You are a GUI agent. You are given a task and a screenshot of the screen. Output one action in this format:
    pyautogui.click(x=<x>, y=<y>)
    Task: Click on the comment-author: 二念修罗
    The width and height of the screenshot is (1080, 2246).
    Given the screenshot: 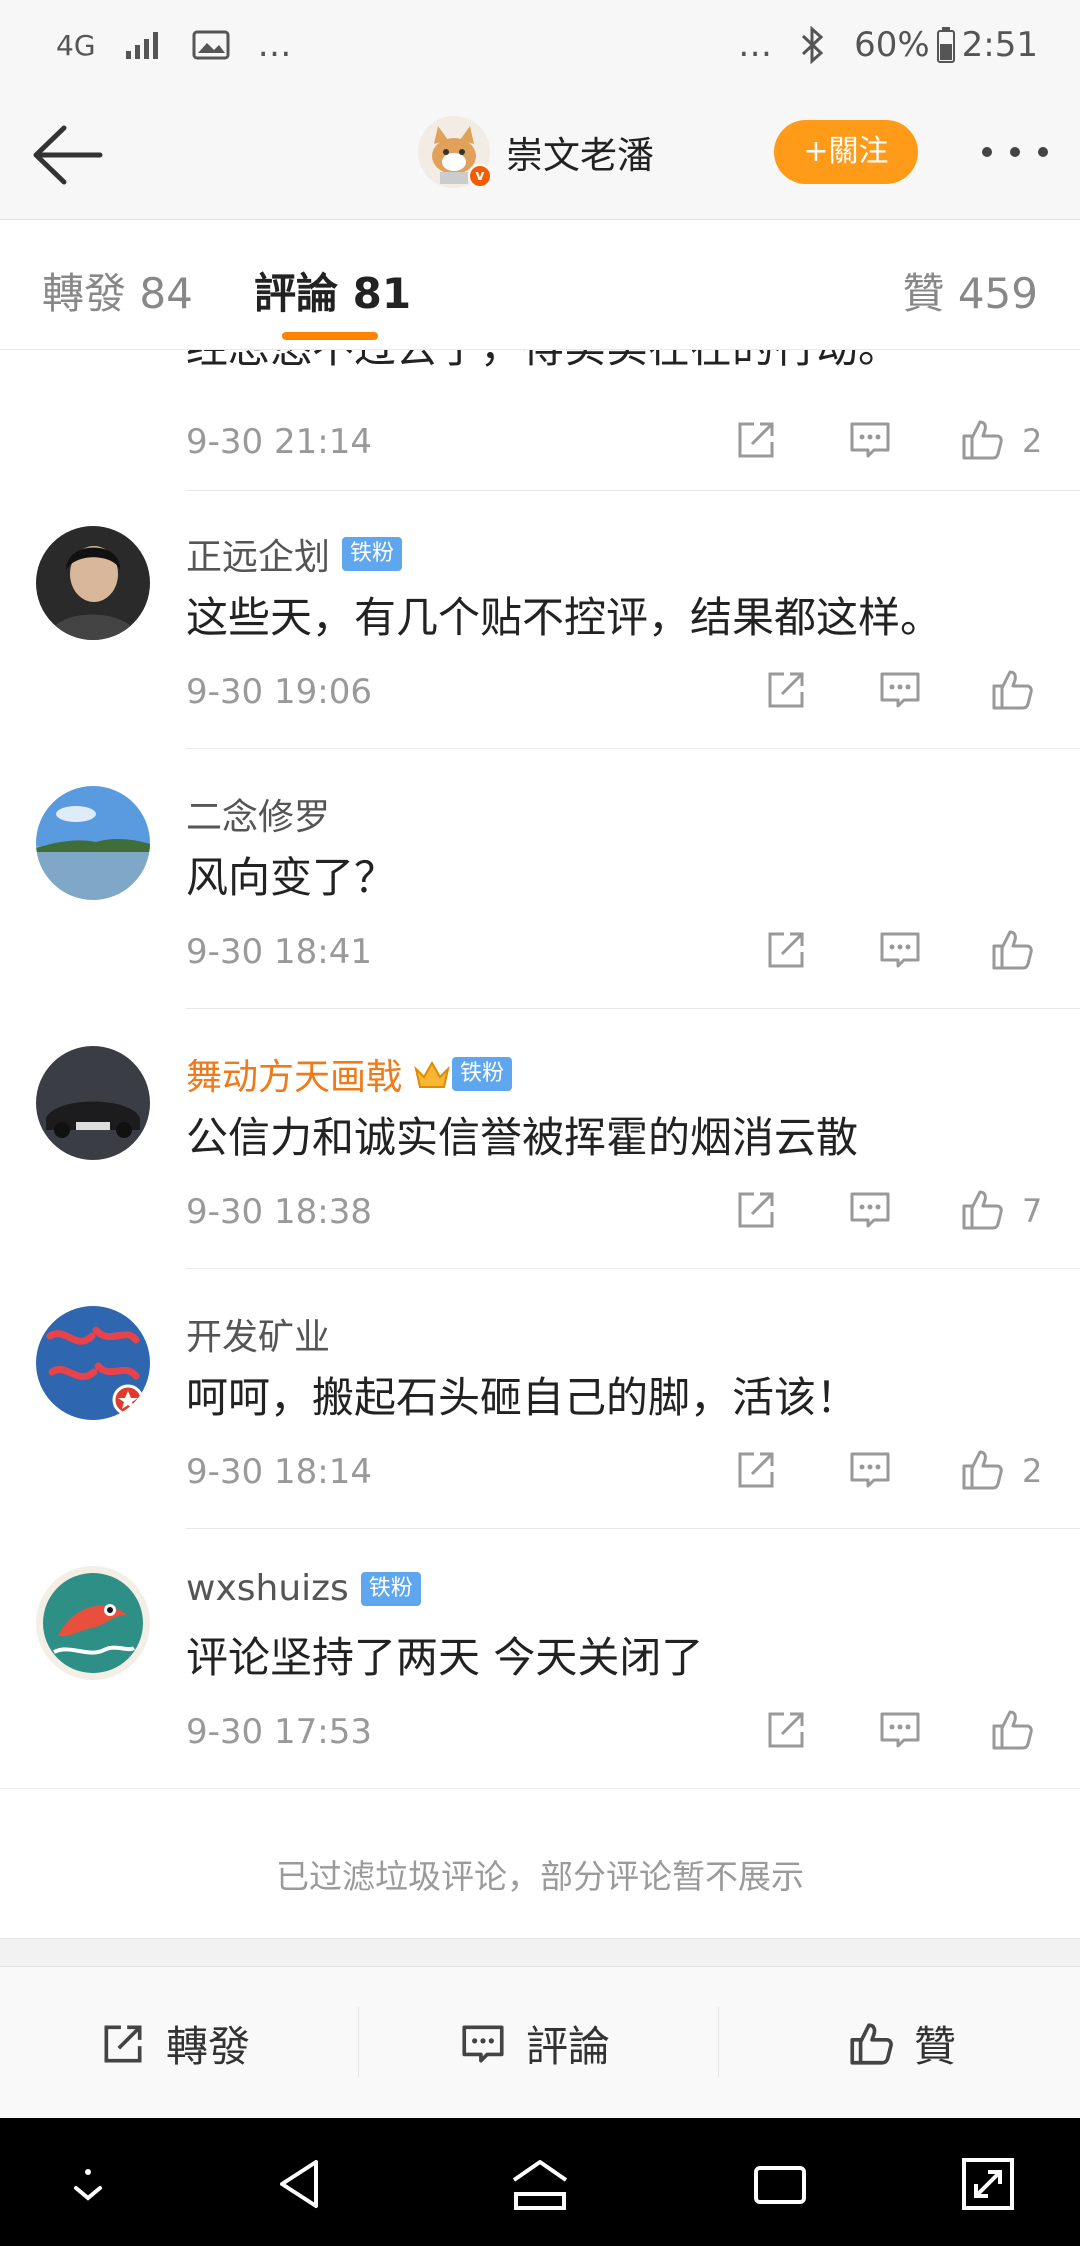 What is the action you would take?
    pyautogui.click(x=258, y=814)
    